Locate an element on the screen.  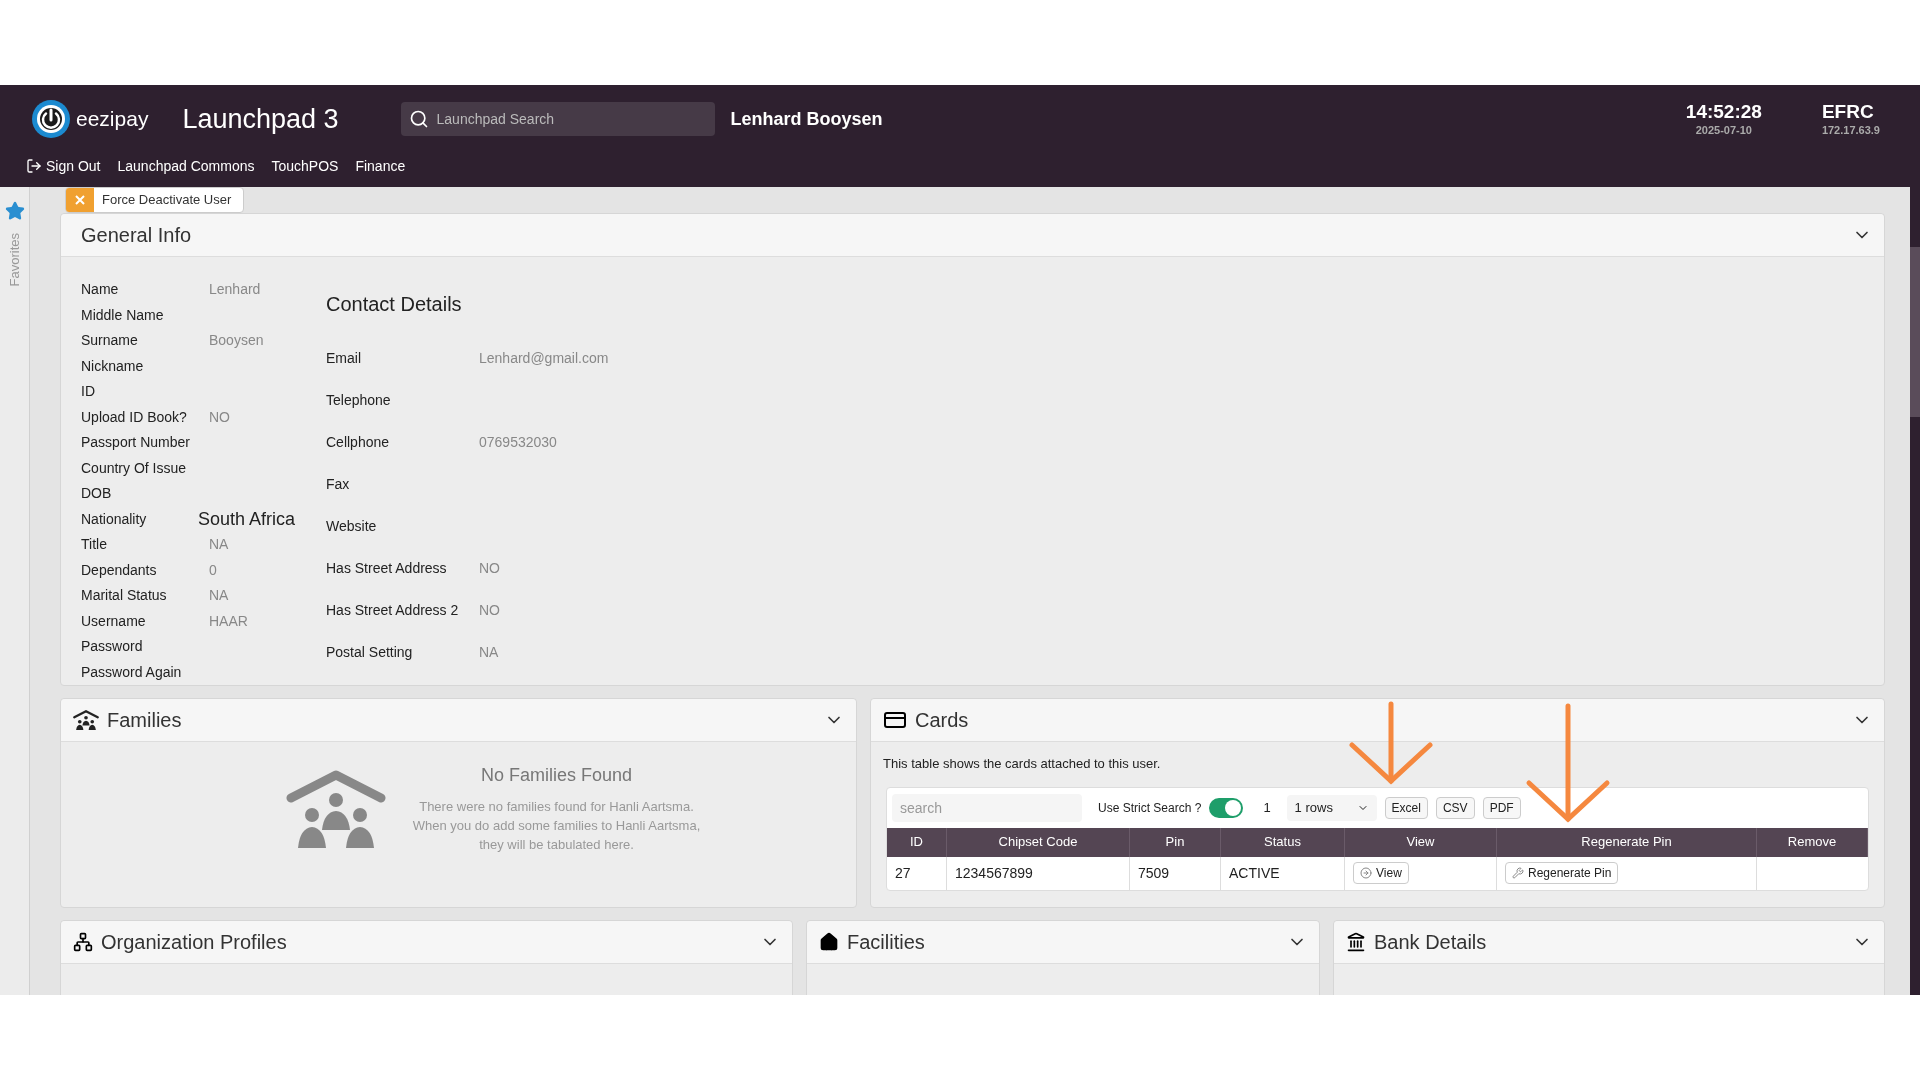
nav-link: TouchPOS is located at coordinates (305, 166).